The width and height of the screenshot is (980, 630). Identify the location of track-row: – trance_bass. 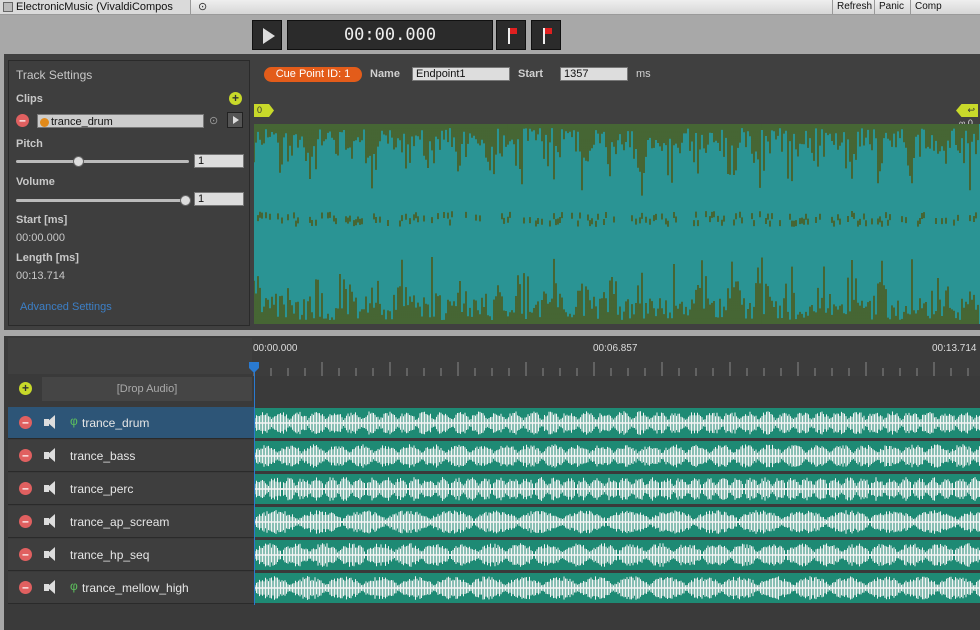
(494, 456).